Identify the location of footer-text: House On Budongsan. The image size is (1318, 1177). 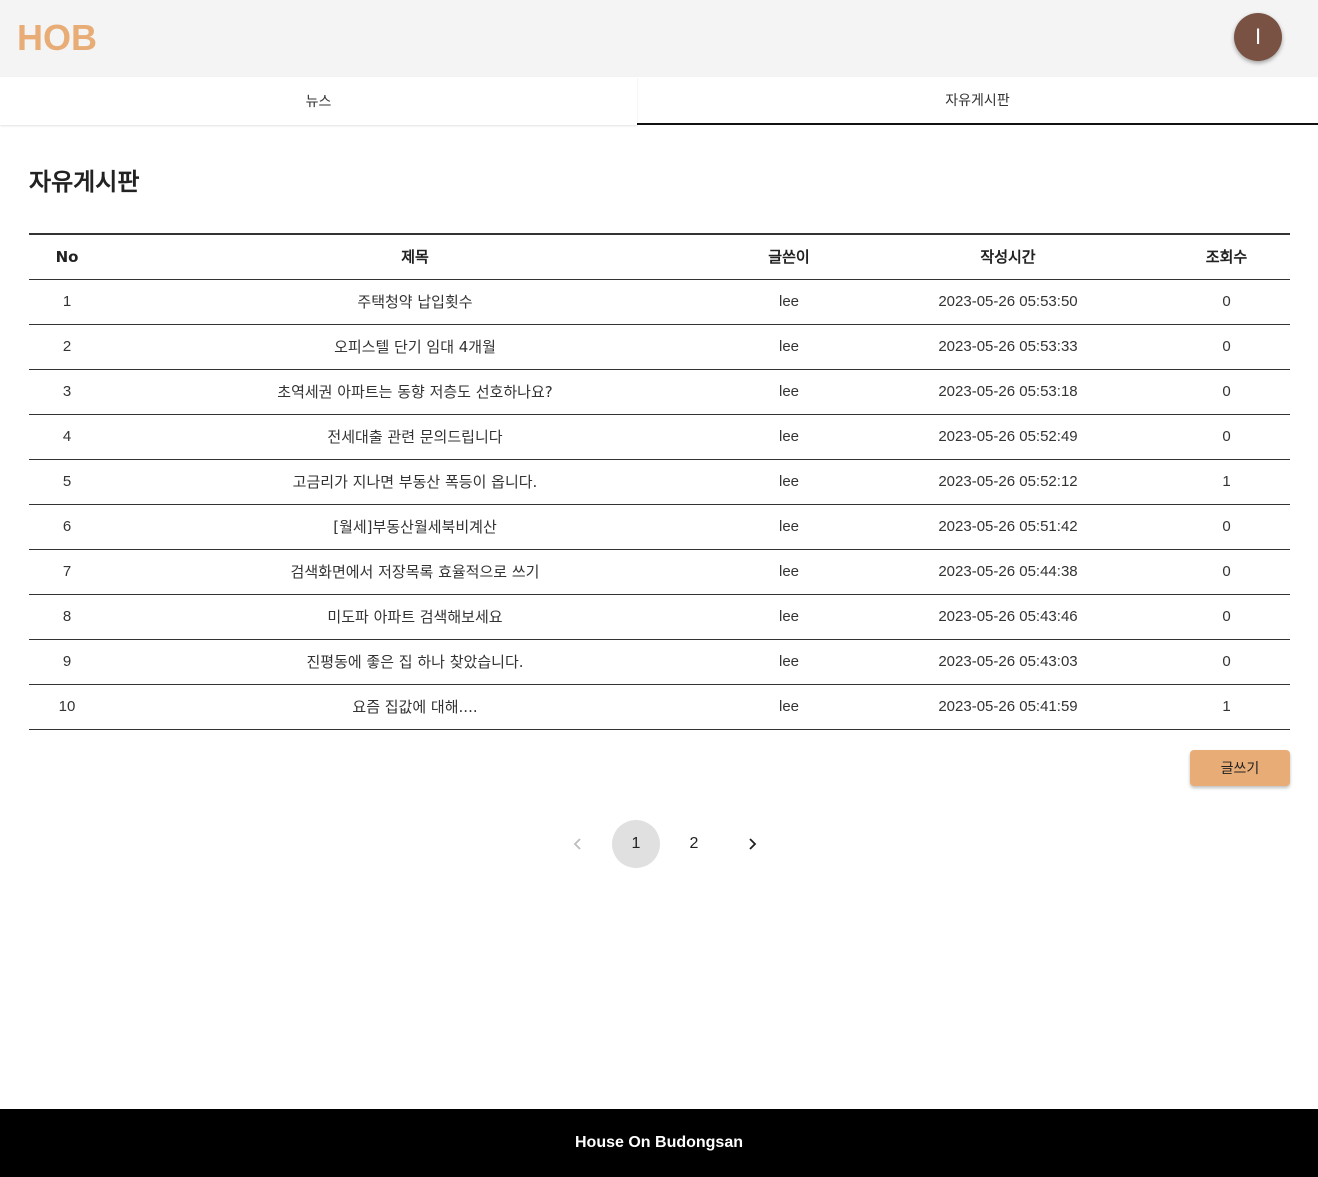
(659, 1142).